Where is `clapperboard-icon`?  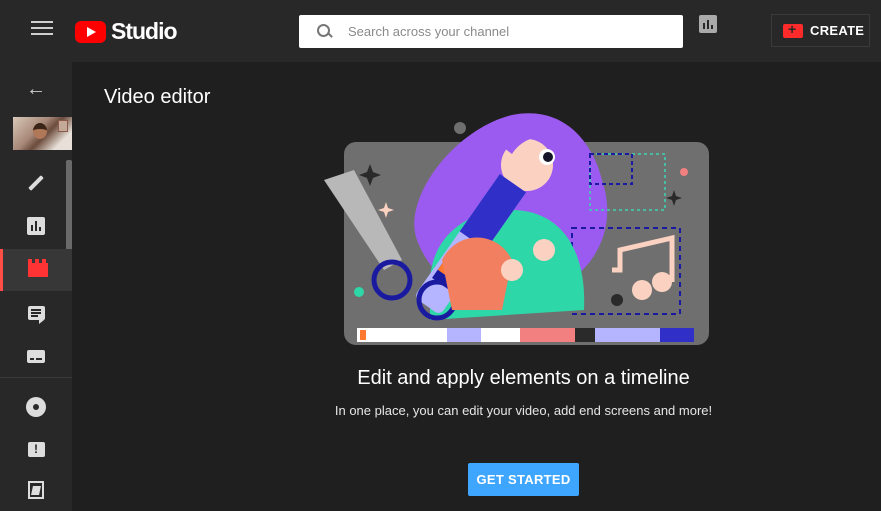
clapperboard-icon is located at coordinates (37, 268).